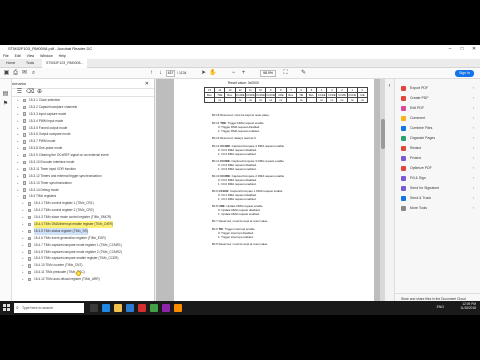  What do you see at coordinates (77, 162) in the screenshot?
I see `bookmark-item: +15.3.10 Encoder interface mode` at bounding box center [77, 162].